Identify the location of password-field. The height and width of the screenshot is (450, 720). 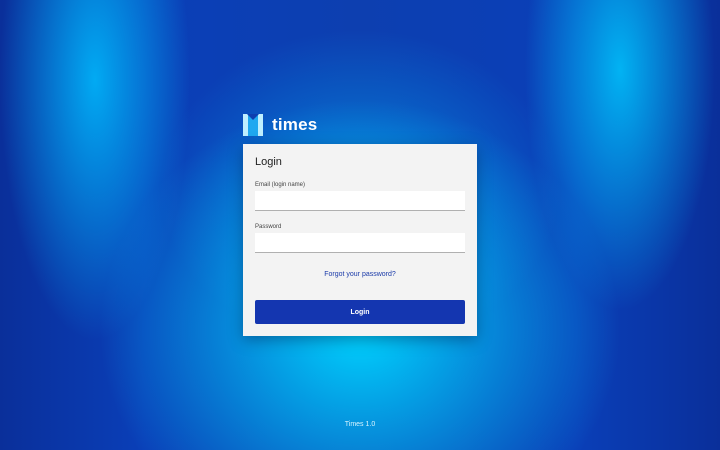
(360, 243).